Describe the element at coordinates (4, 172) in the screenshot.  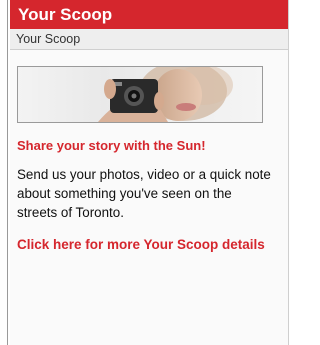
I see `left-rule` at that location.